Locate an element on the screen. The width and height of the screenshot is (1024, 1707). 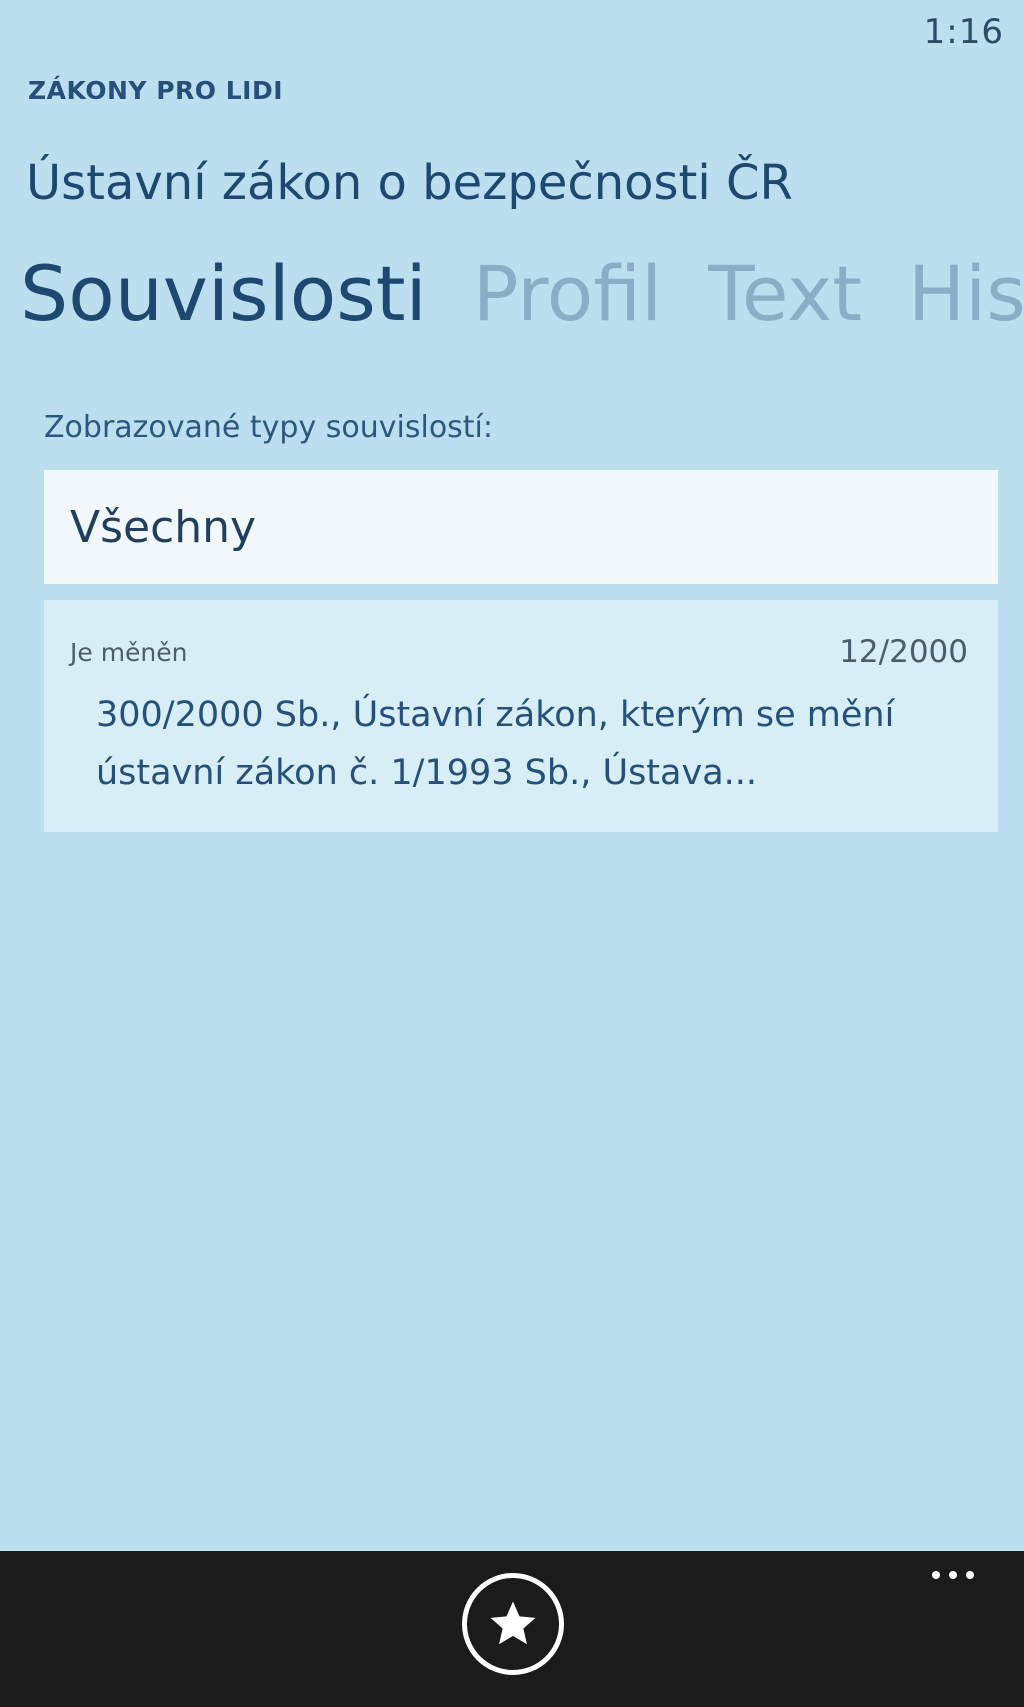
favorite-button is located at coordinates (513, 1624).